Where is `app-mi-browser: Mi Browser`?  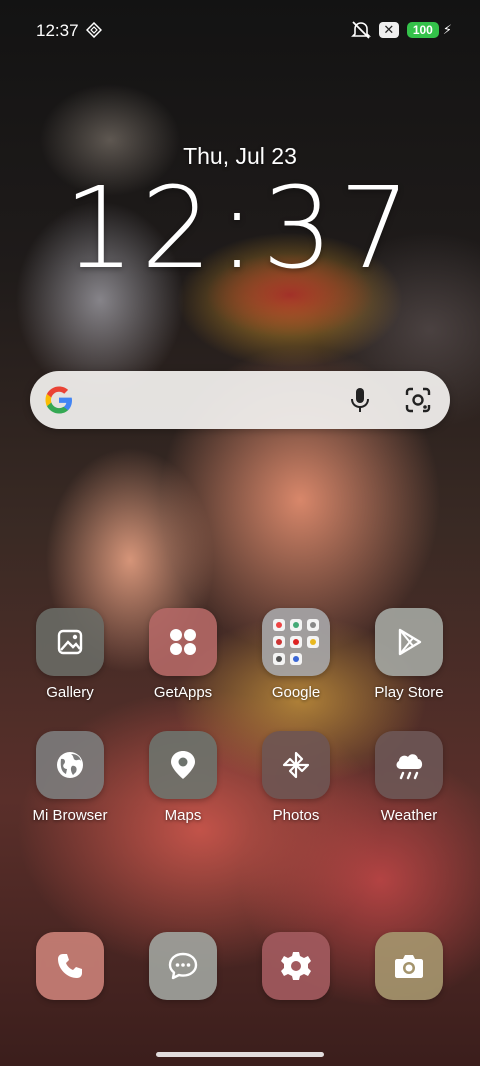
app-mi-browser: Mi Browser is located at coordinates (70, 777).